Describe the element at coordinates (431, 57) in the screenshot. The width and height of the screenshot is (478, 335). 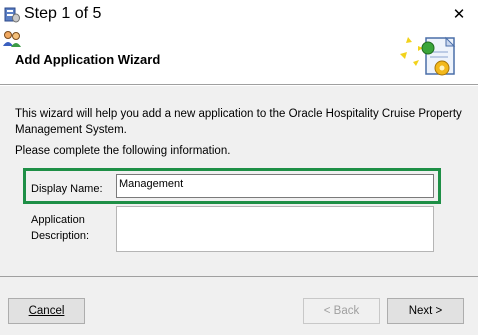
I see `wizard-document-icon` at that location.